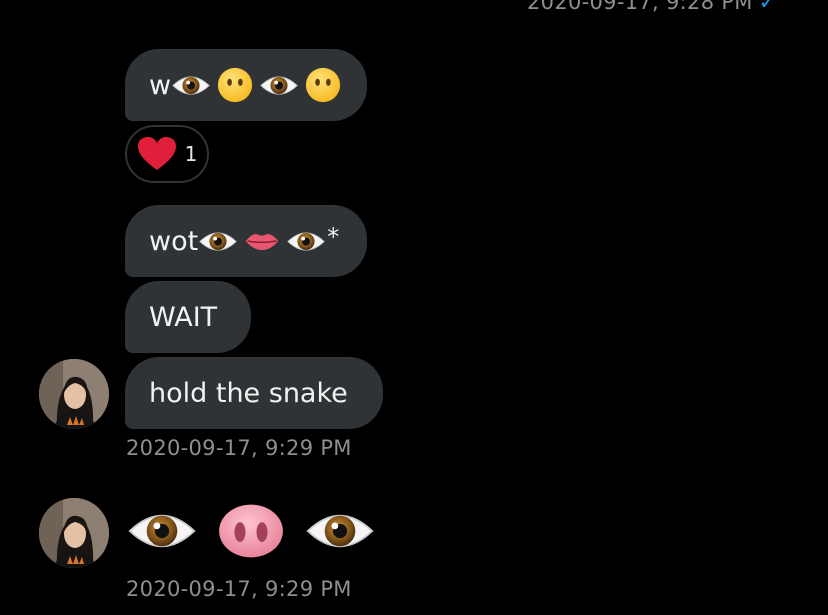 The height and width of the screenshot is (615, 828). What do you see at coordinates (191, 154) in the screenshot?
I see `reaction-count: 1` at bounding box center [191, 154].